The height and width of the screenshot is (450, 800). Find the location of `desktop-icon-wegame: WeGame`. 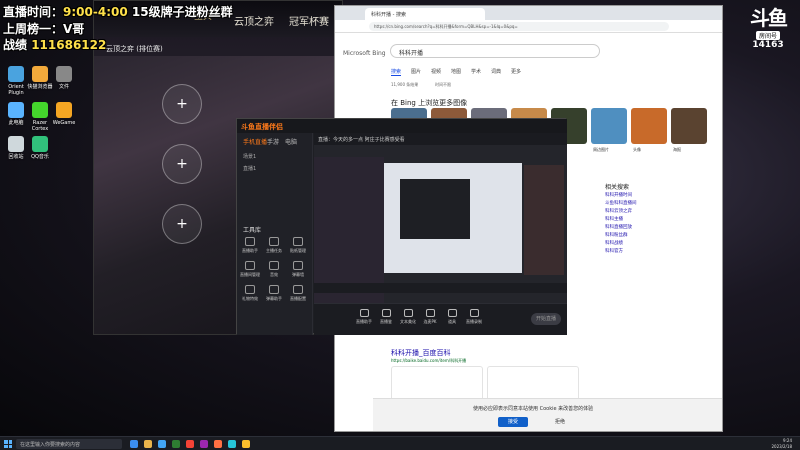

desktop-icon-wegame: WeGame is located at coordinates (64, 114).